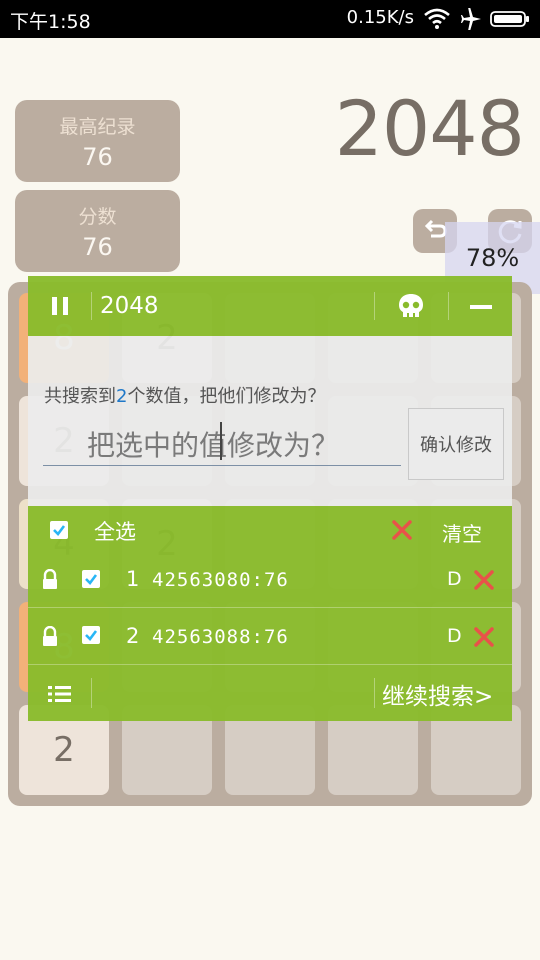 This screenshot has width=540, height=960. What do you see at coordinates (456, 444) in the screenshot?
I see `confirm-modify-button: 确认修改` at bounding box center [456, 444].